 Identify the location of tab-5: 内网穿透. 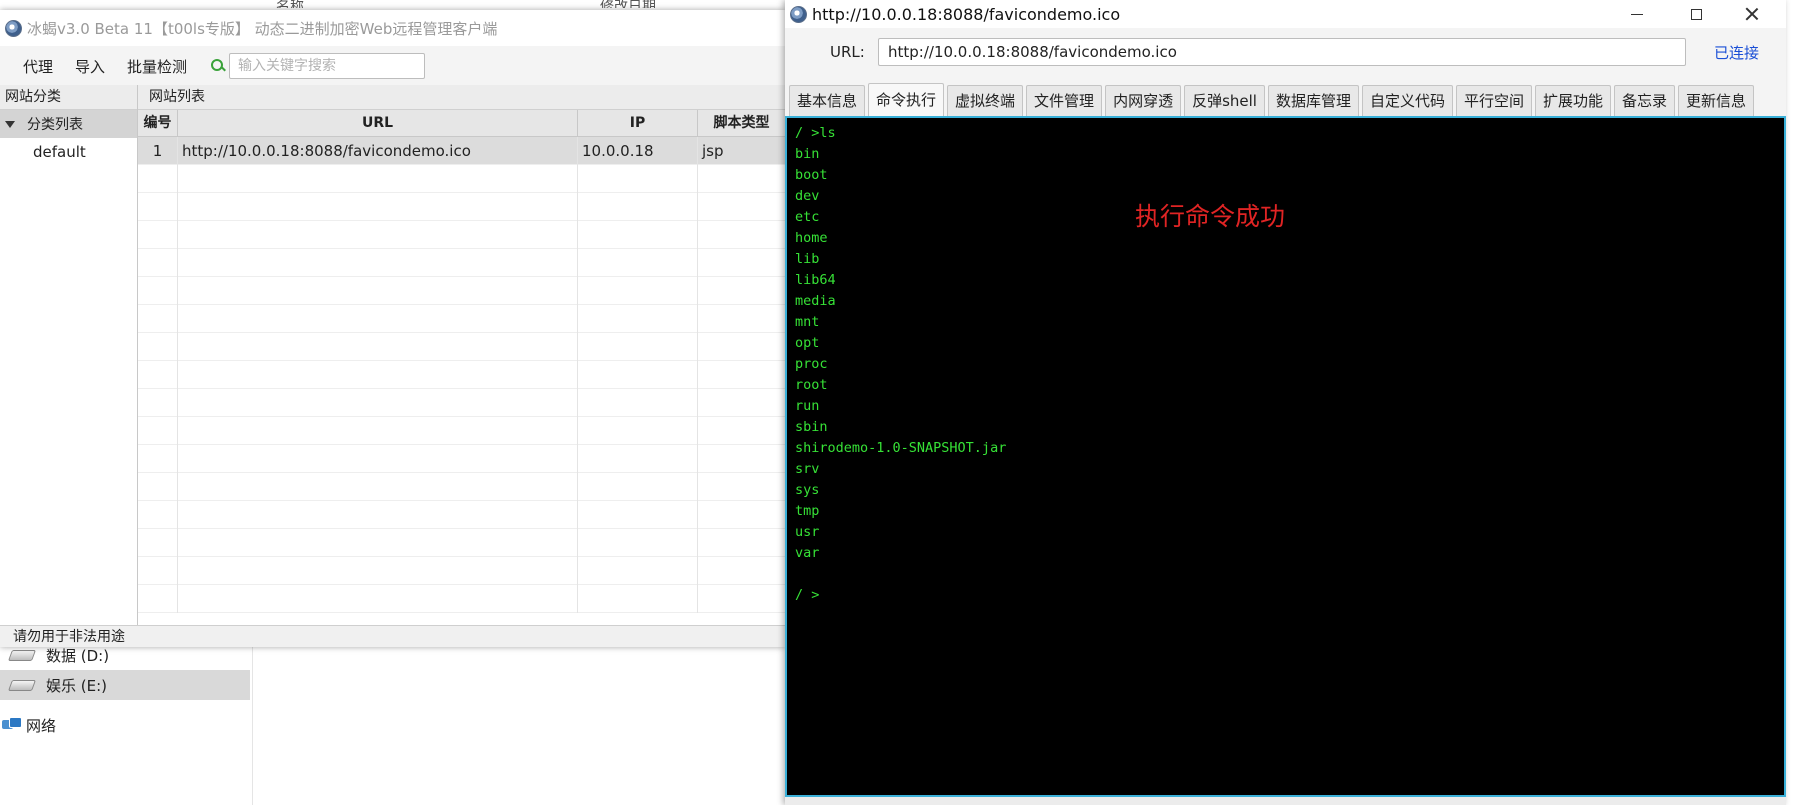
(1143, 100).